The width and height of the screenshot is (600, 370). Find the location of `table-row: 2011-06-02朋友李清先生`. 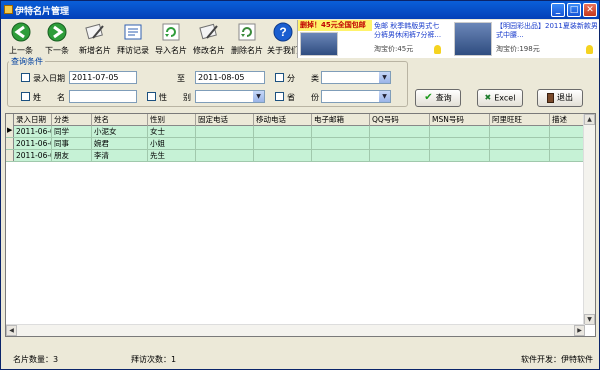

table-row: 2011-06-02朋友李清先生 is located at coordinates (298, 156).